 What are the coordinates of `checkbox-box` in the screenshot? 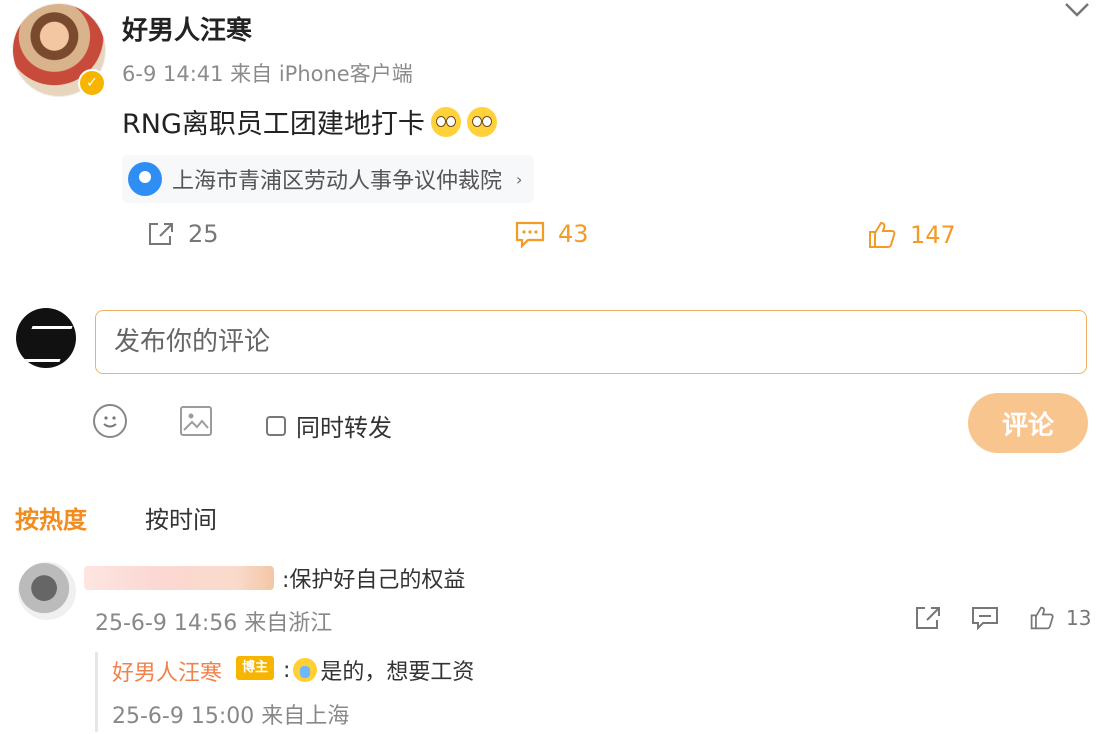 It's located at (276, 425).